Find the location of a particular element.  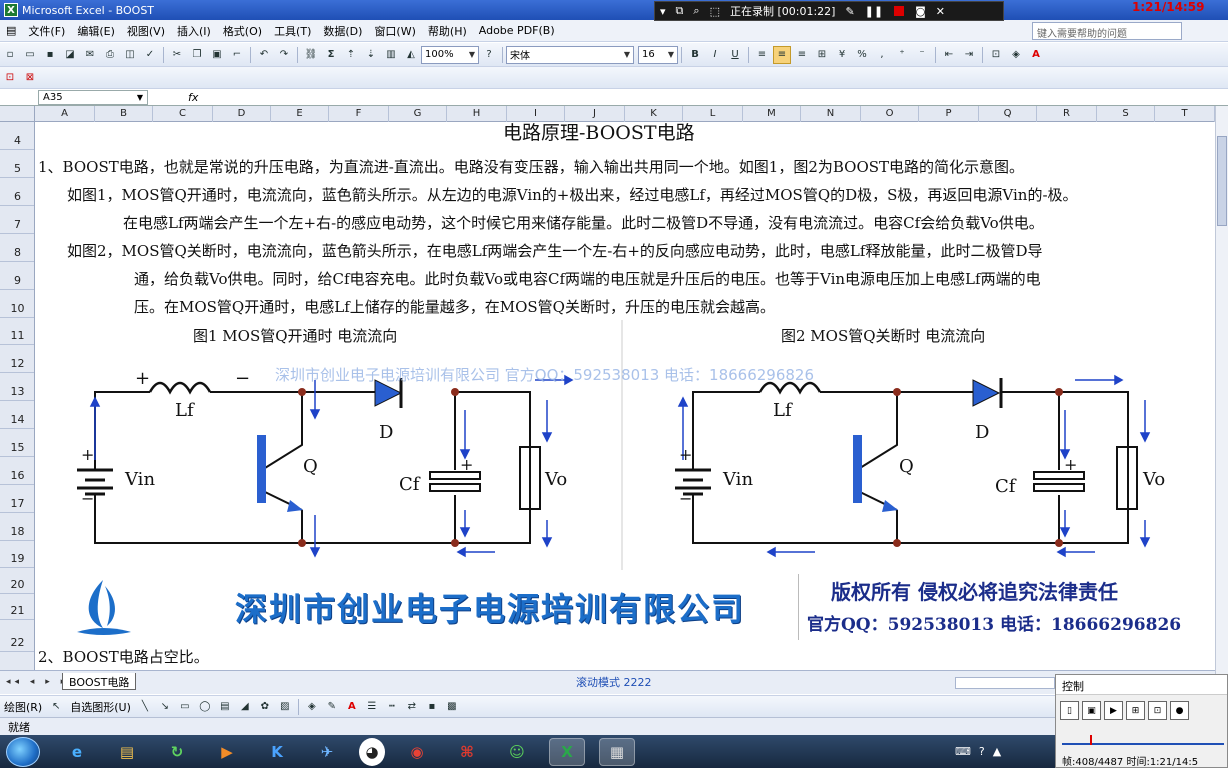

name-box: A35 ▼ is located at coordinates (93, 97).